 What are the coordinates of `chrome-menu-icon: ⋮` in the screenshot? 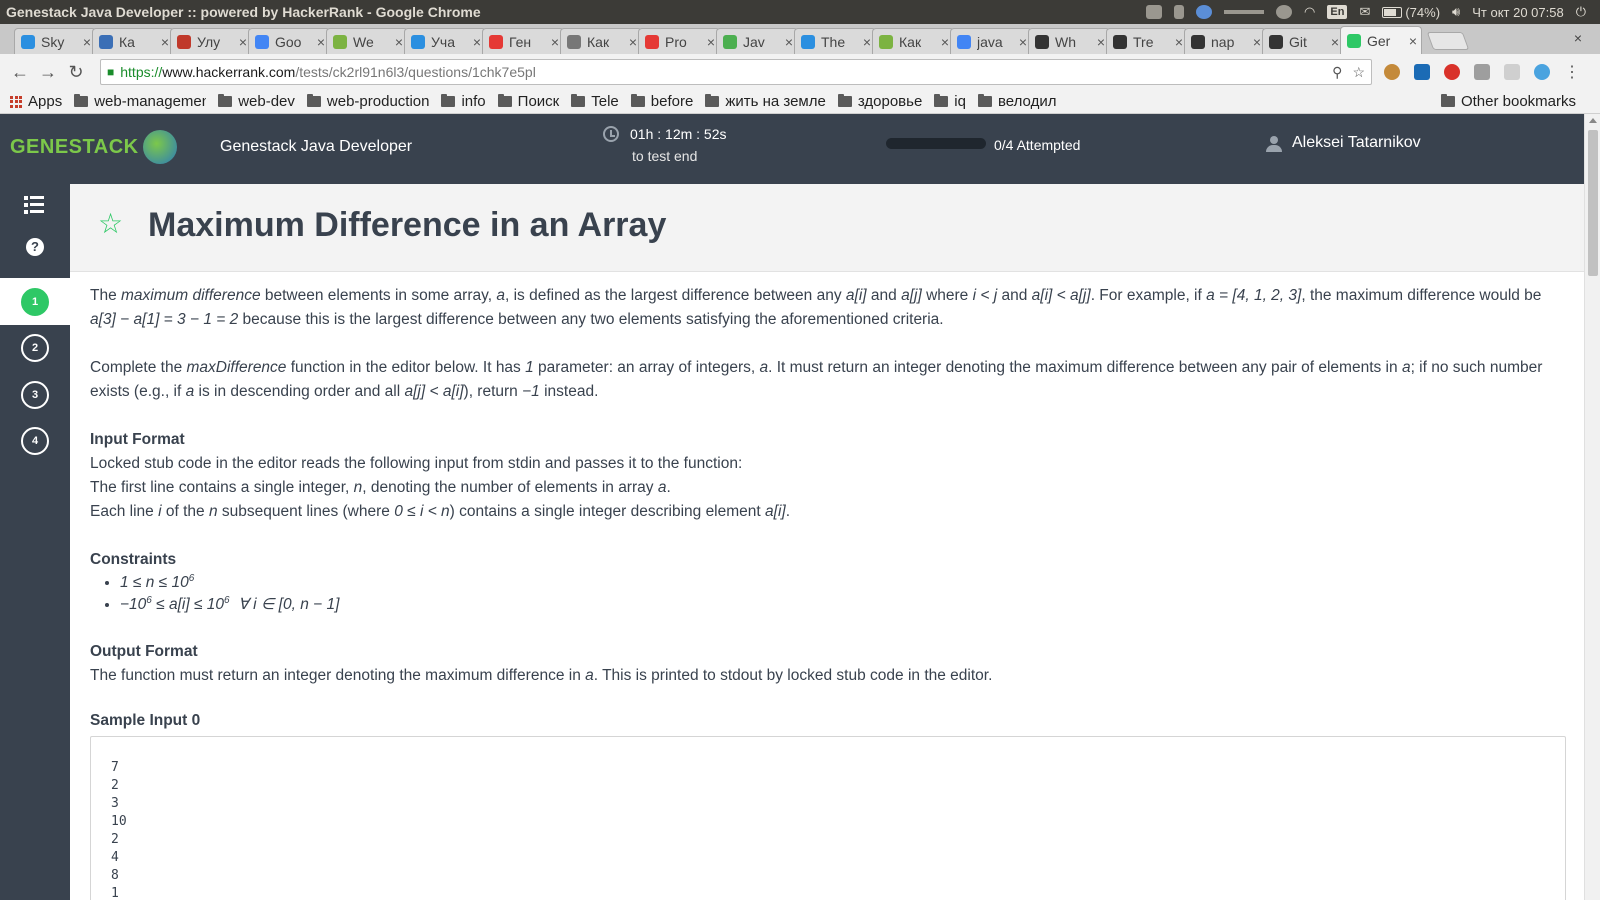 It's located at (1572, 72).